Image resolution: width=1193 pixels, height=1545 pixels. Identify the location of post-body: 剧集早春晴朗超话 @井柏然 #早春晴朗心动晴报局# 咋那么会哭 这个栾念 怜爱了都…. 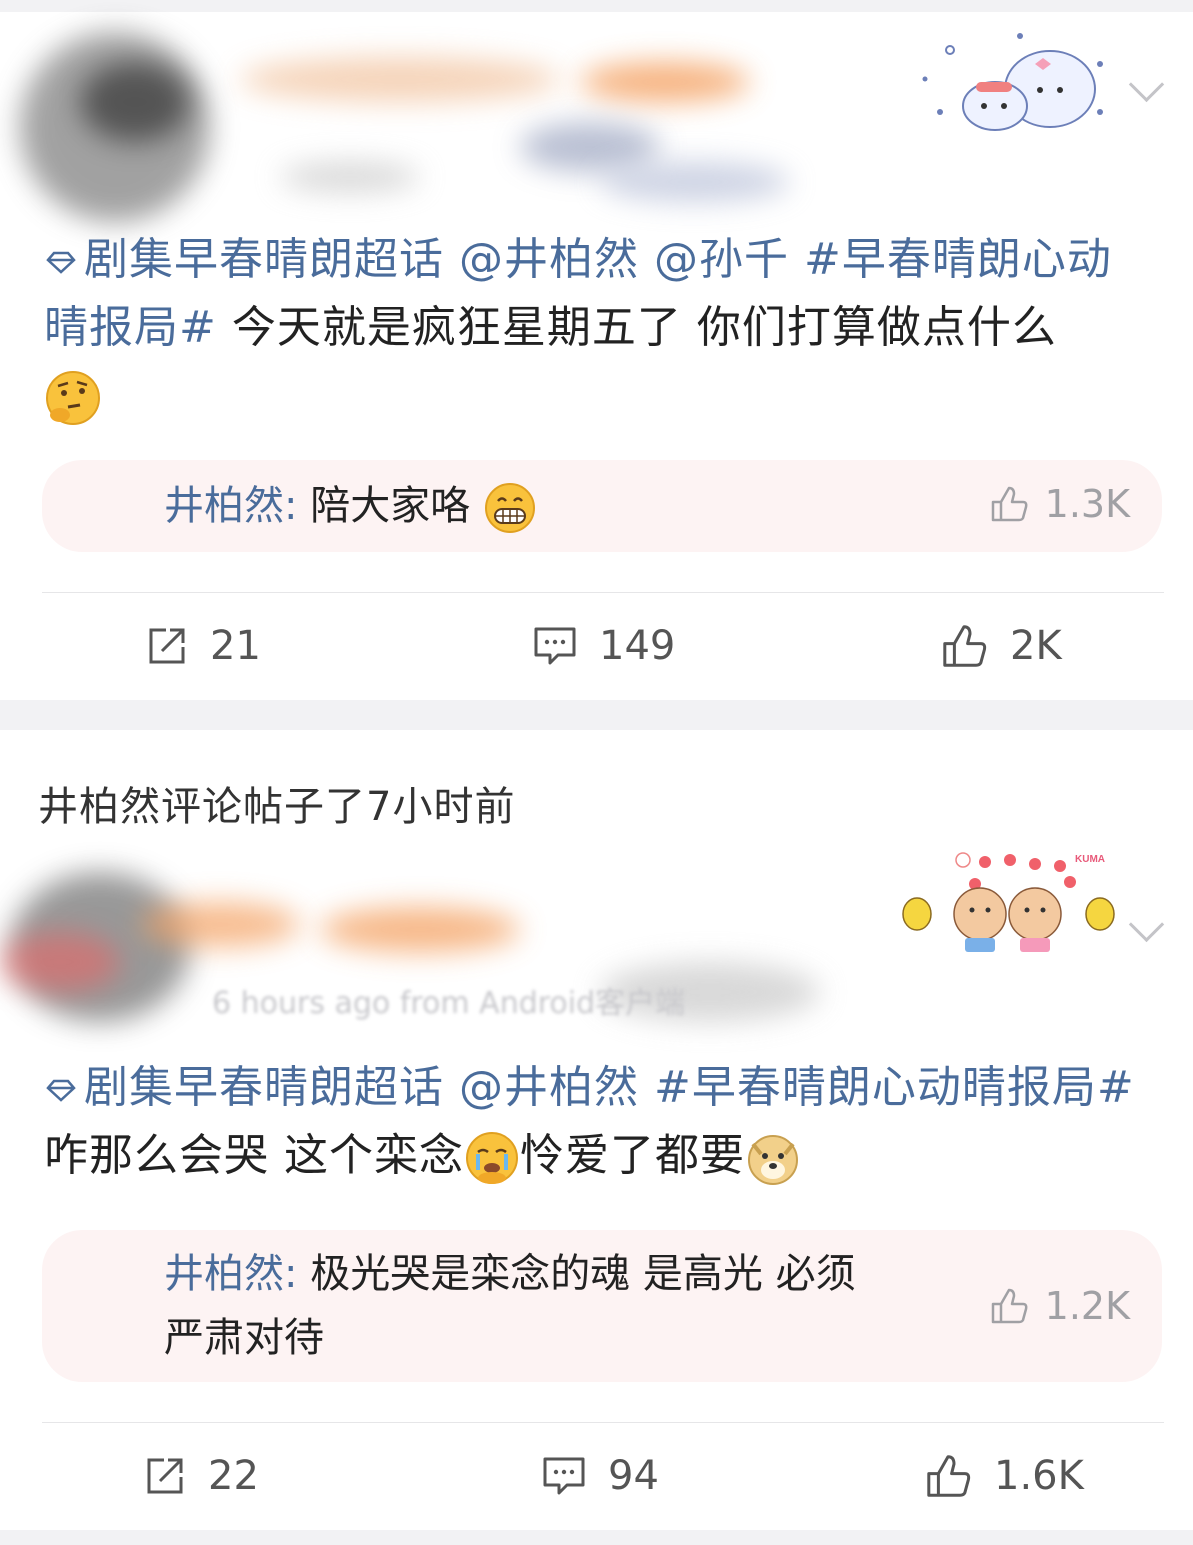
(599, 1122).